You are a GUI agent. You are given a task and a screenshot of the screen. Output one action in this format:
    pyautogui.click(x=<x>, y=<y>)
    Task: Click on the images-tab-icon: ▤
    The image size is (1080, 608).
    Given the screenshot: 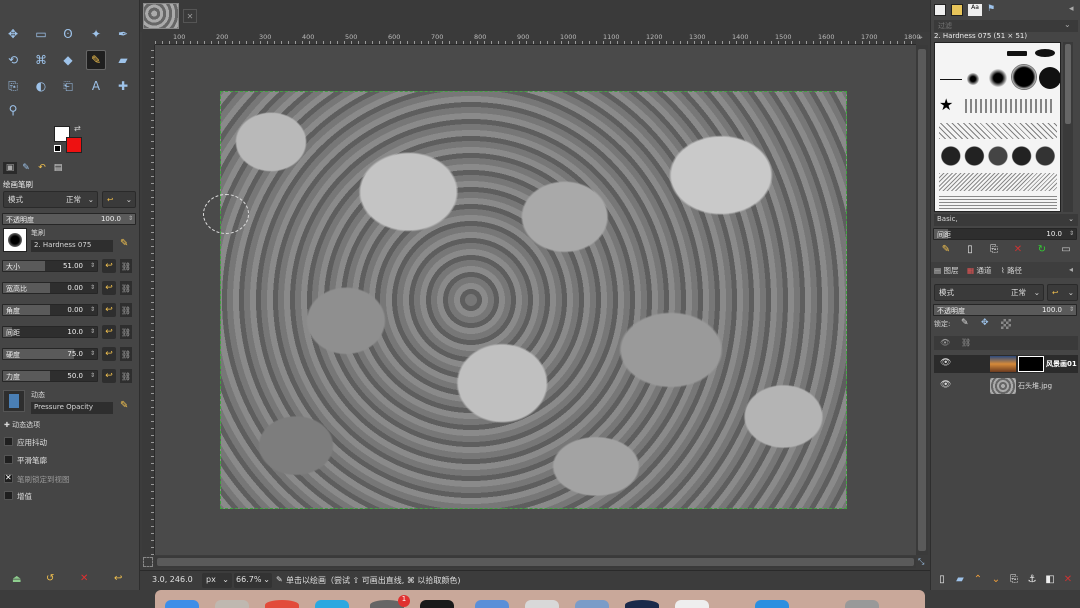 What is the action you would take?
    pyautogui.click(x=58, y=168)
    